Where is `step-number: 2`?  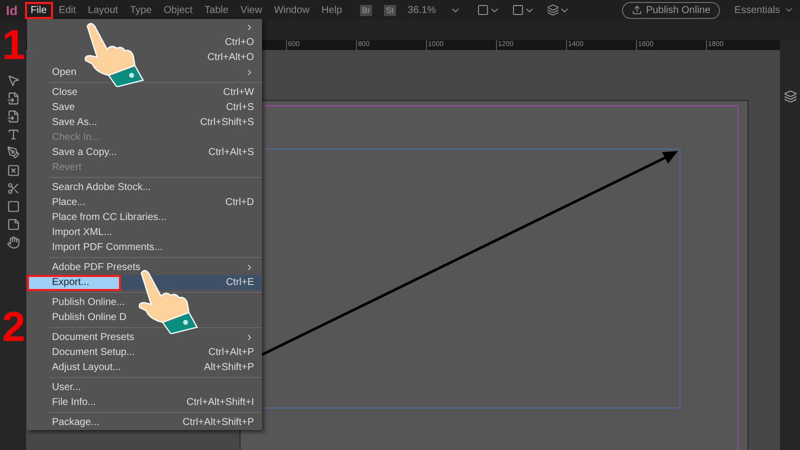 step-number: 2 is located at coordinates (14, 327).